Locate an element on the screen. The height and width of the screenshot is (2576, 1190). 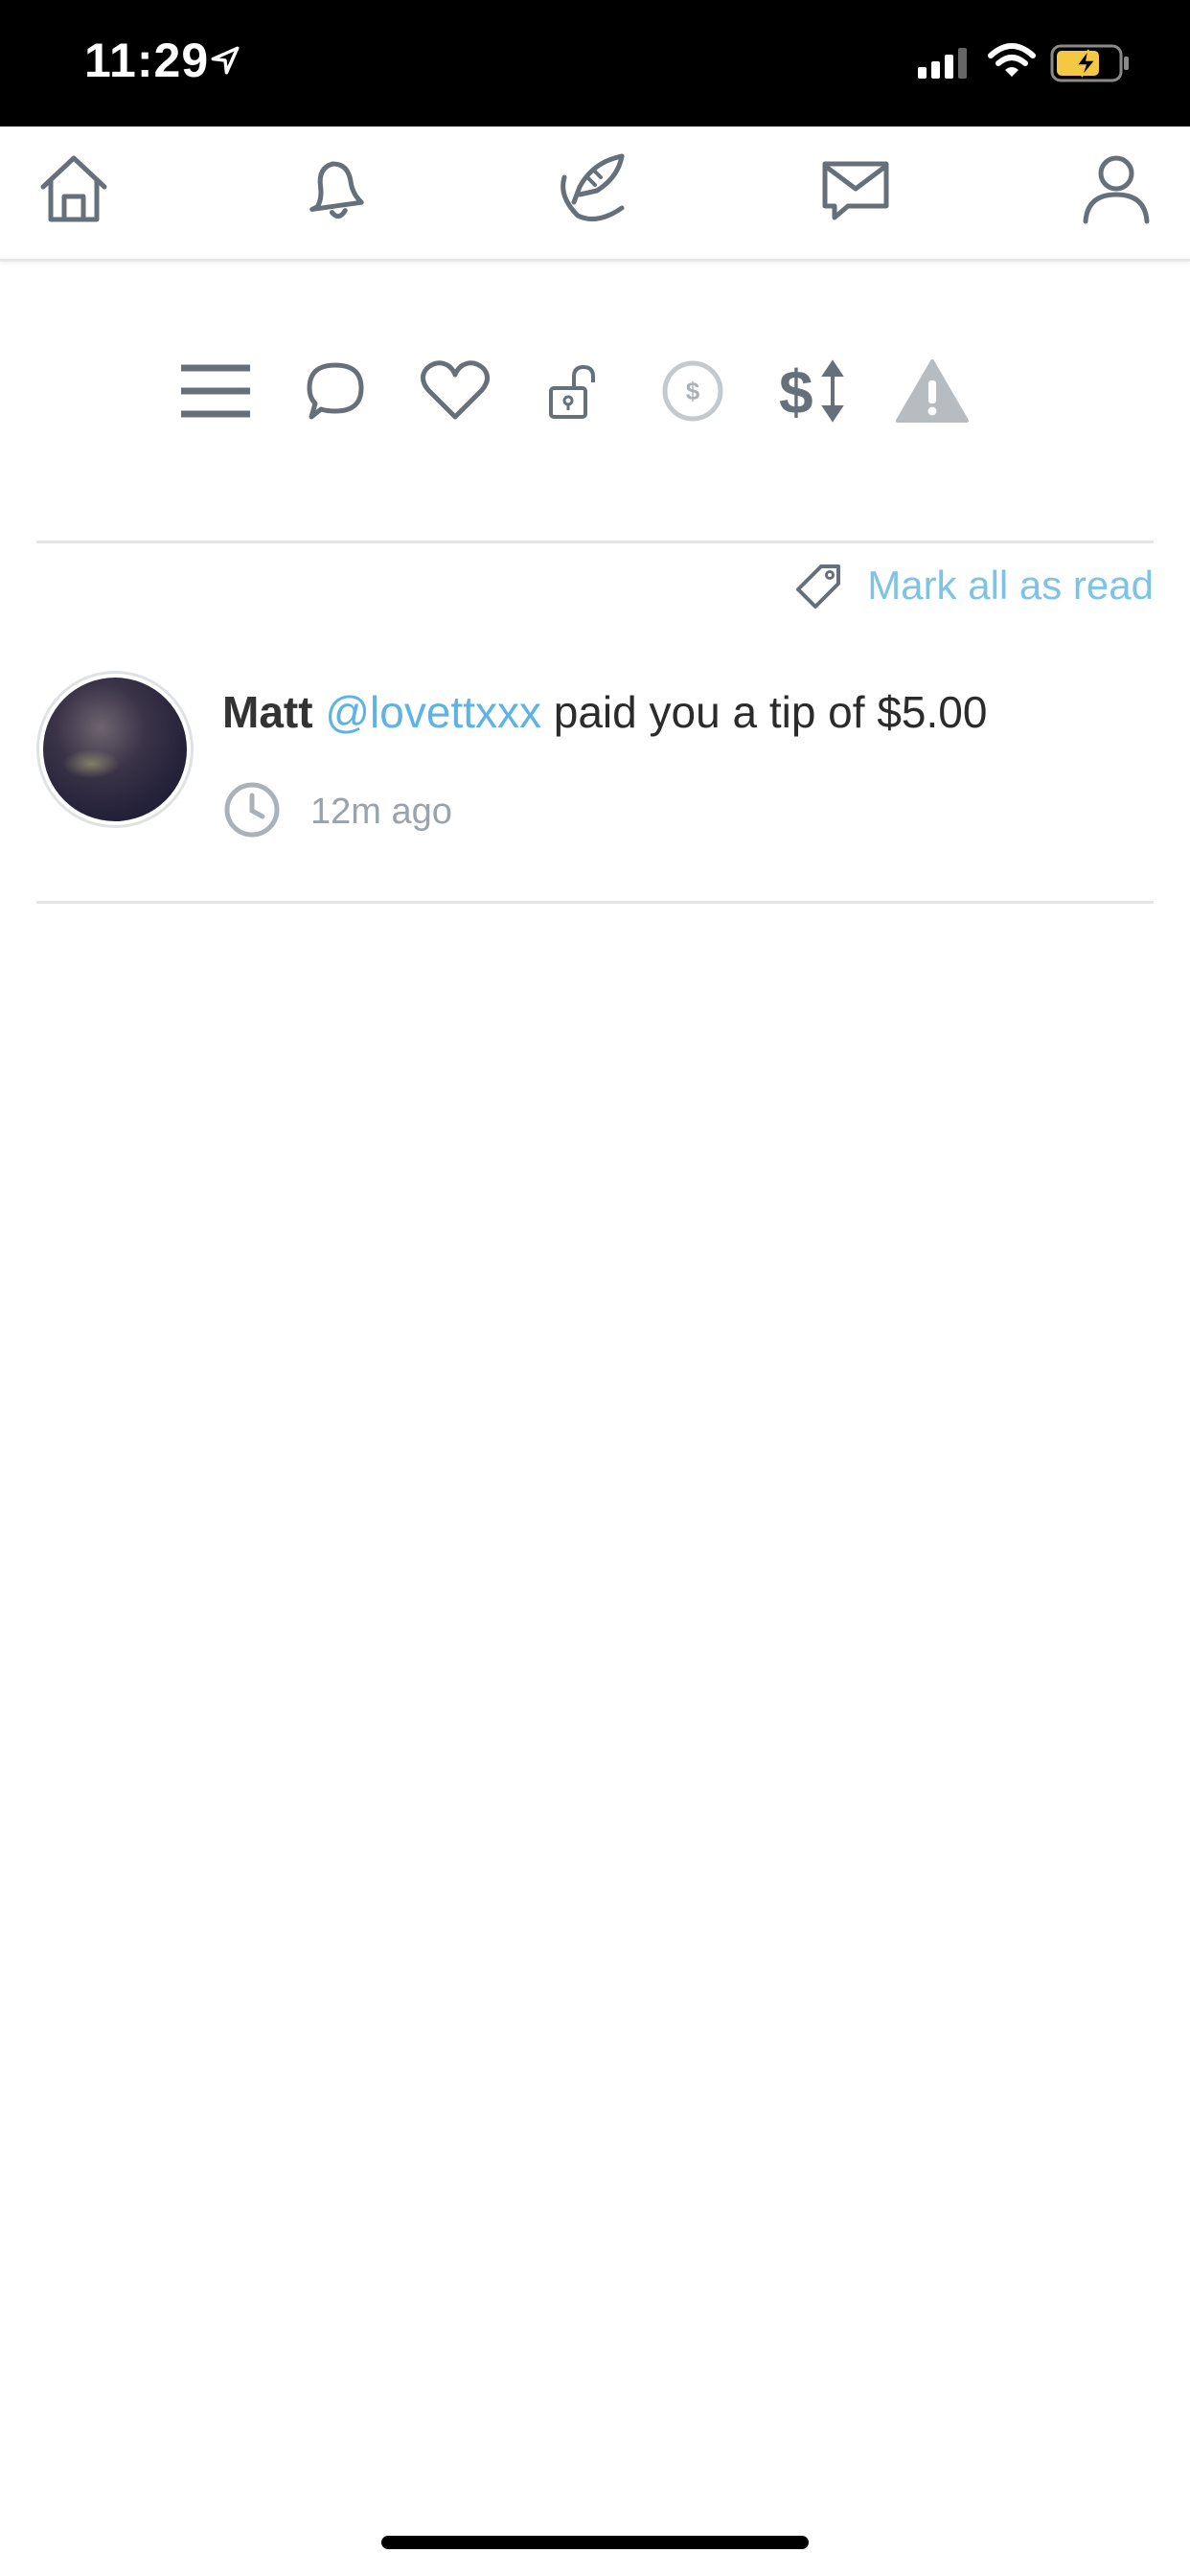
top-navigation is located at coordinates (595, 194).